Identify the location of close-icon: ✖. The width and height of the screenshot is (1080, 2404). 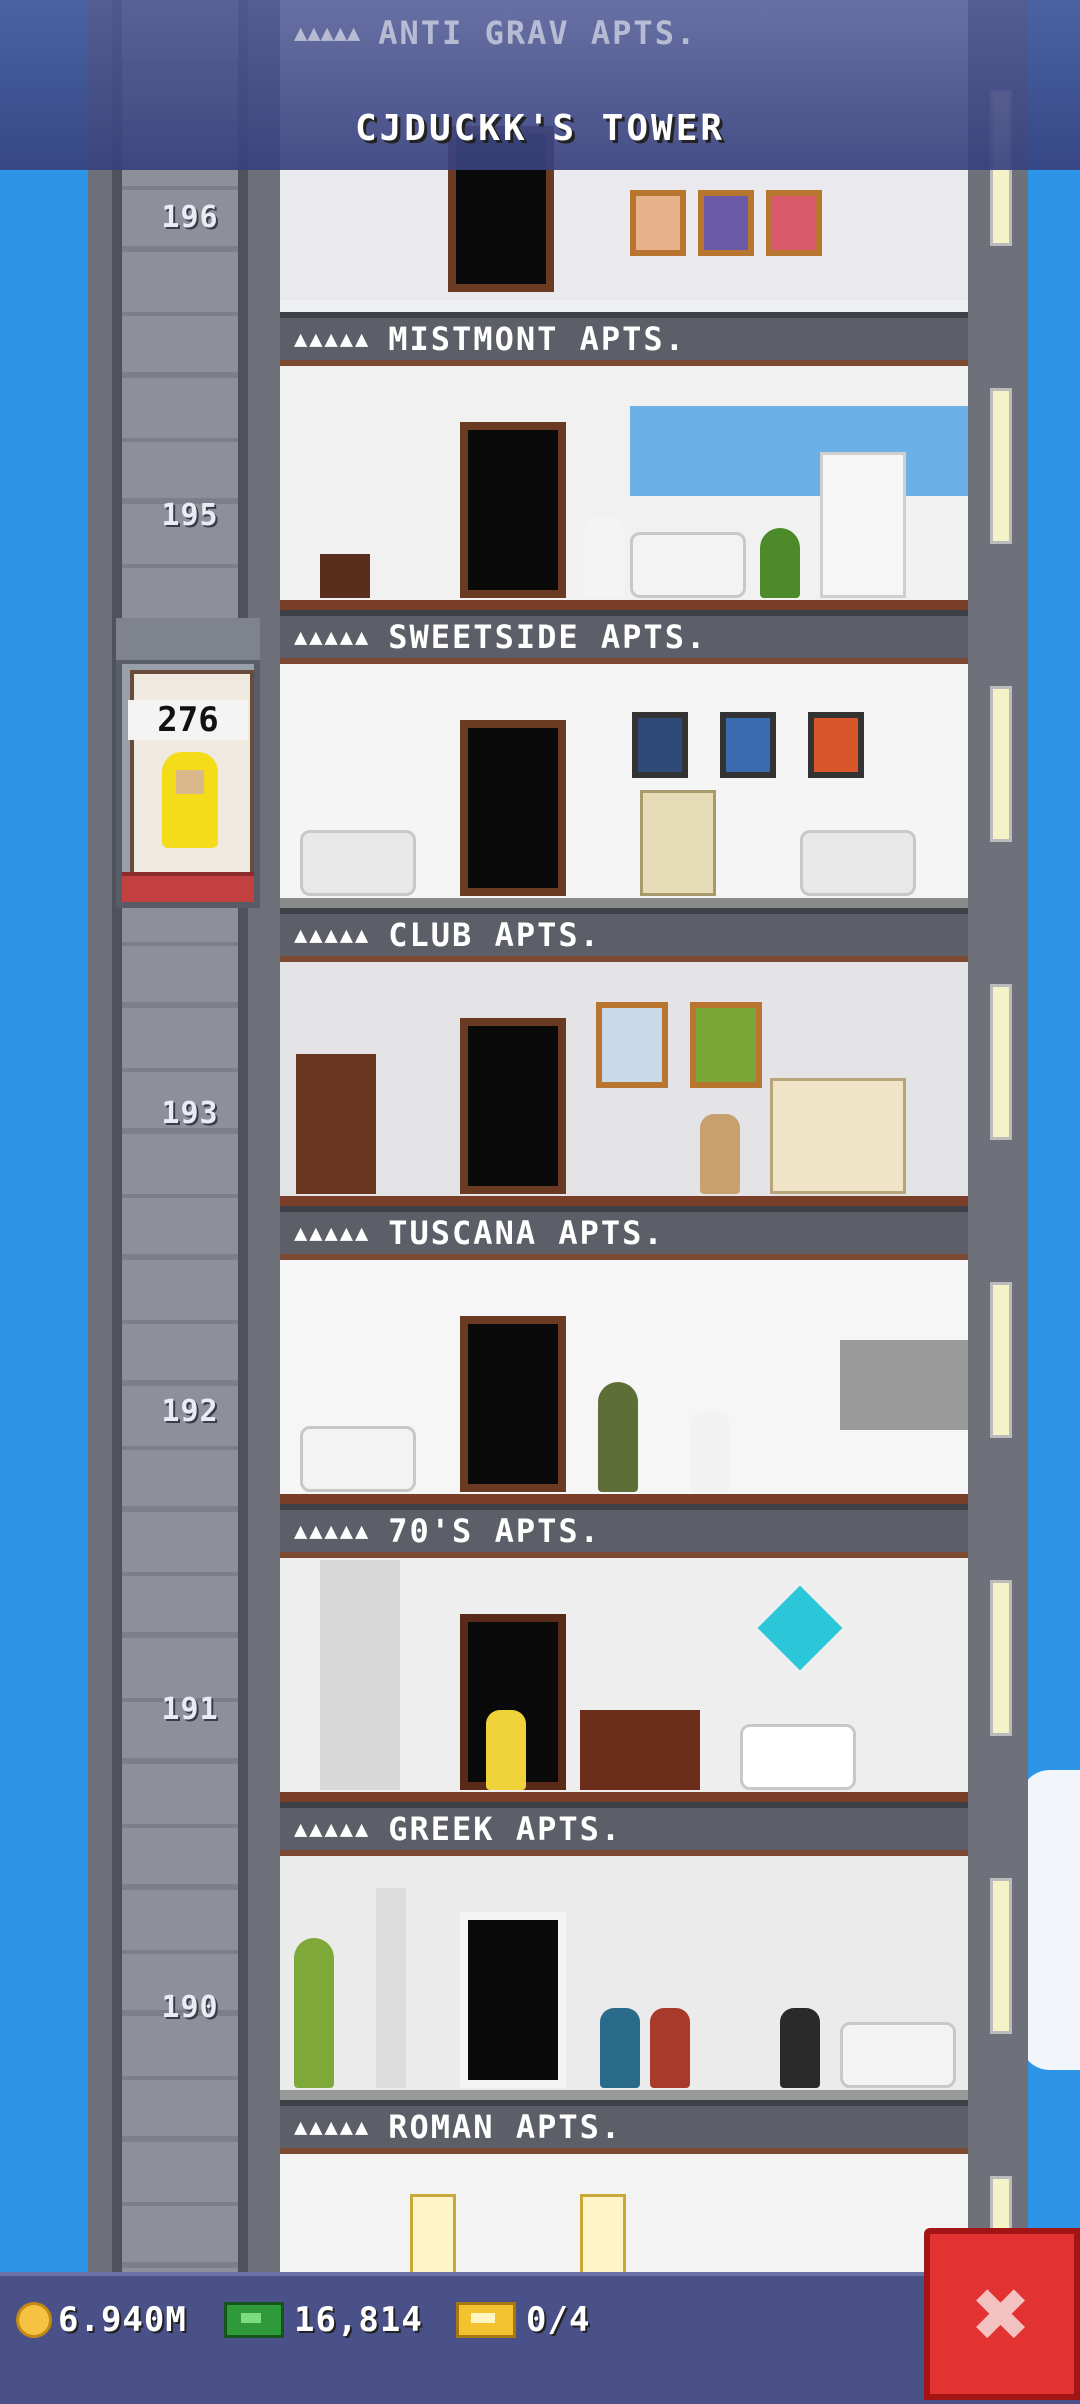
(1002, 2314).